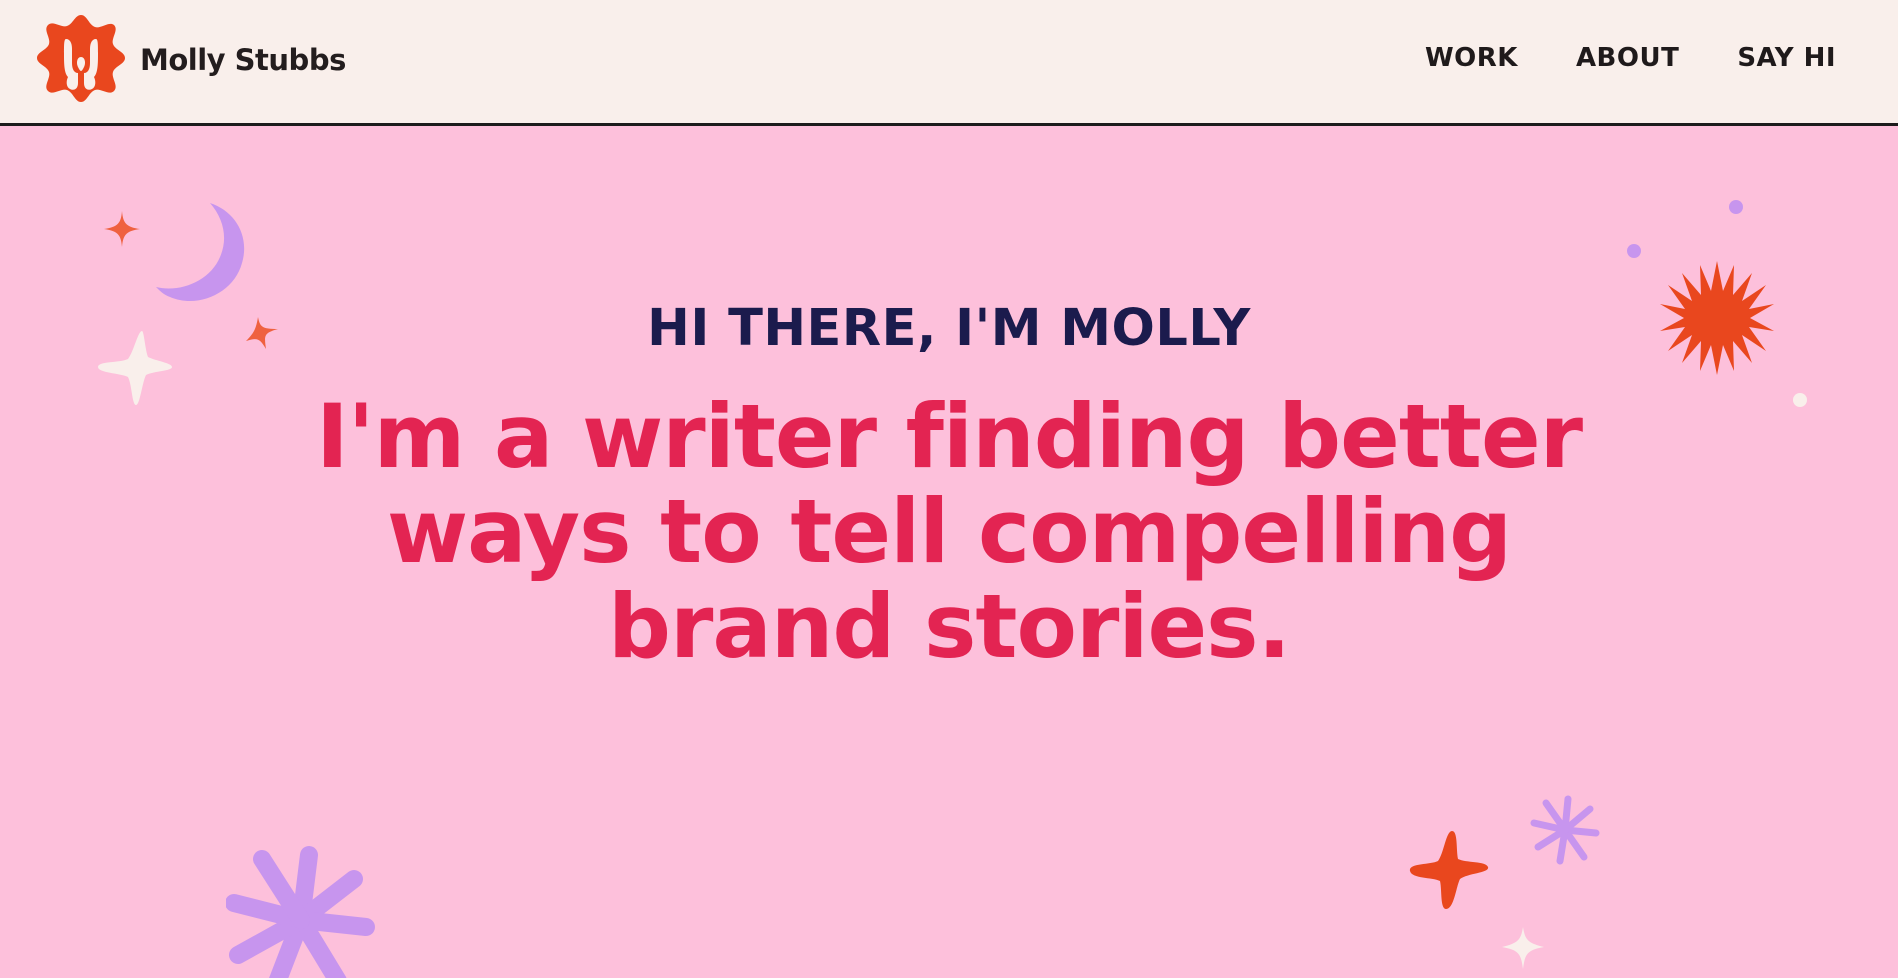  What do you see at coordinates (949, 328) in the screenshot?
I see `hero-eyebrow: HI THERE, I'M MOLLY` at bounding box center [949, 328].